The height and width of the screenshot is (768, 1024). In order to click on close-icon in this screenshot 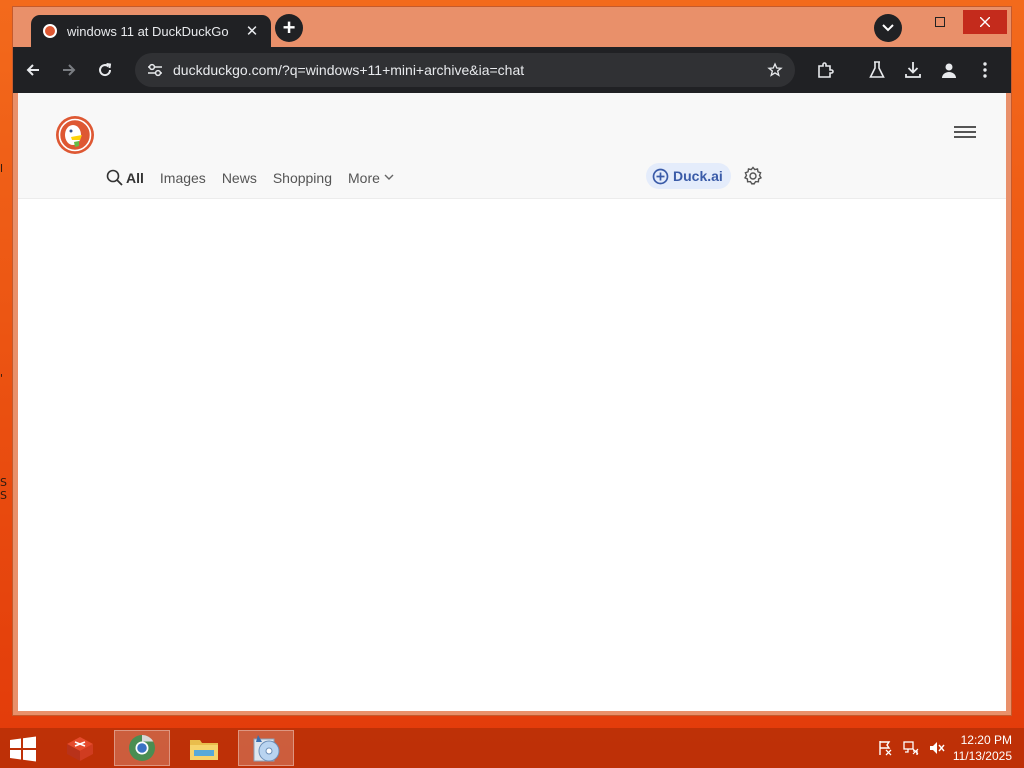, I will do `click(985, 22)`.